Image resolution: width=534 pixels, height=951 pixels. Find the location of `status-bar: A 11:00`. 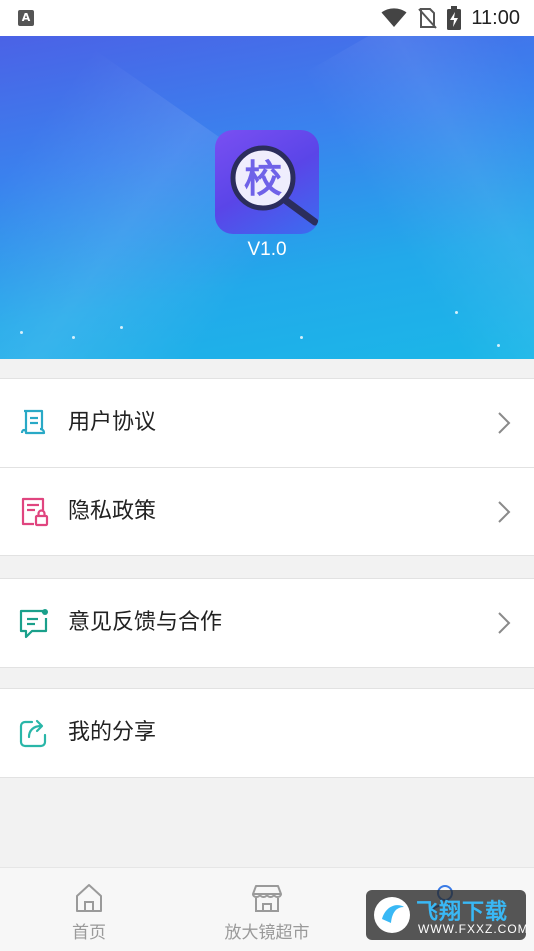

status-bar: A 11:00 is located at coordinates (267, 18).